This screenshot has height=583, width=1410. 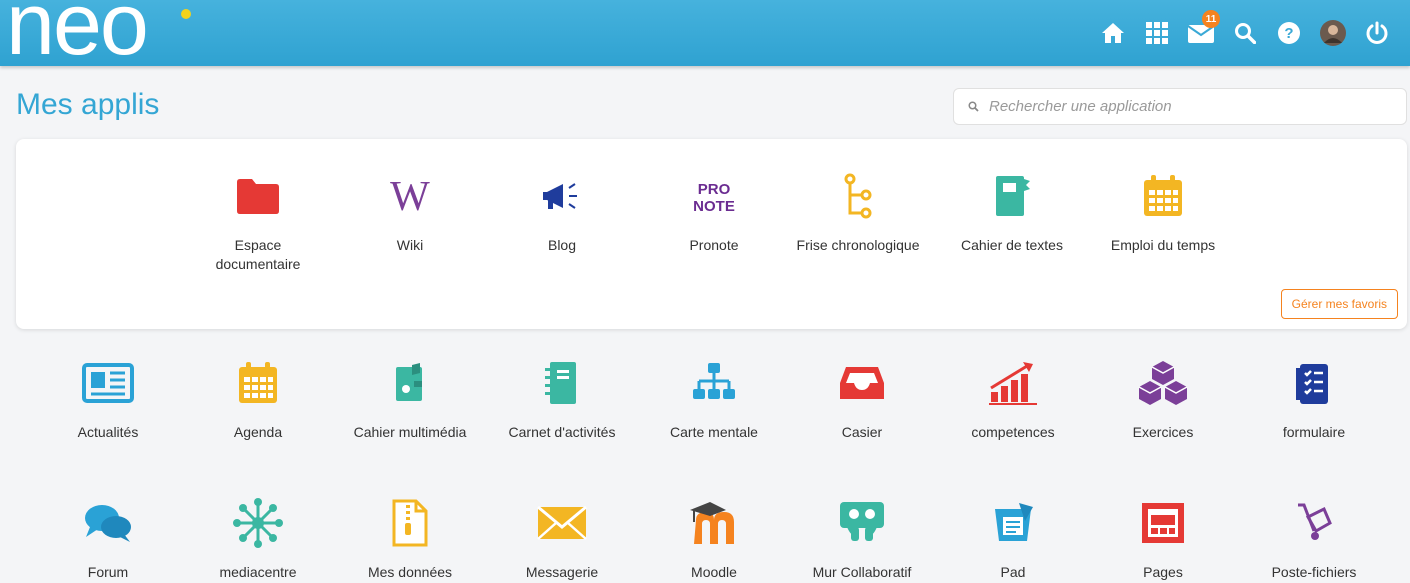 I want to click on zip-file-icon, so click(x=410, y=523).